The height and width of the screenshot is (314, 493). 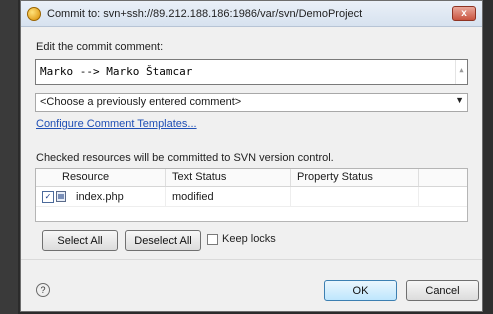 I want to click on column-header-extra, so click(x=443, y=177).